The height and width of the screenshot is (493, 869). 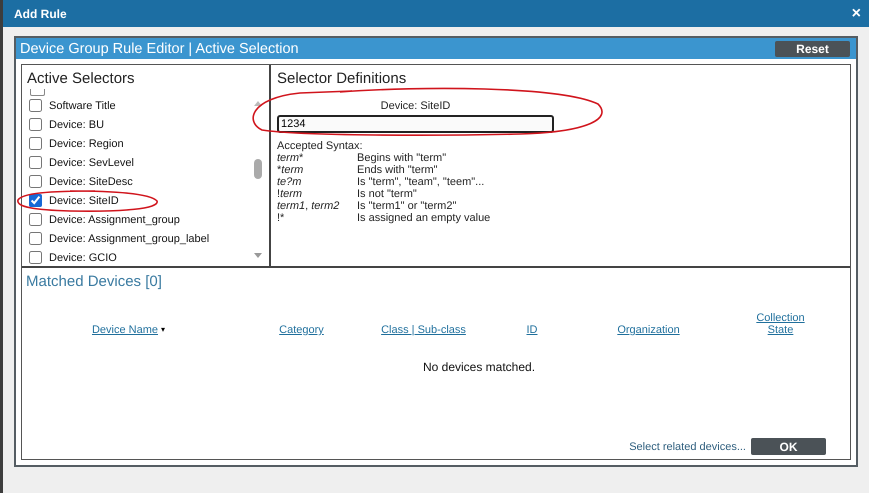 I want to click on input-field: 1234, so click(x=415, y=124).